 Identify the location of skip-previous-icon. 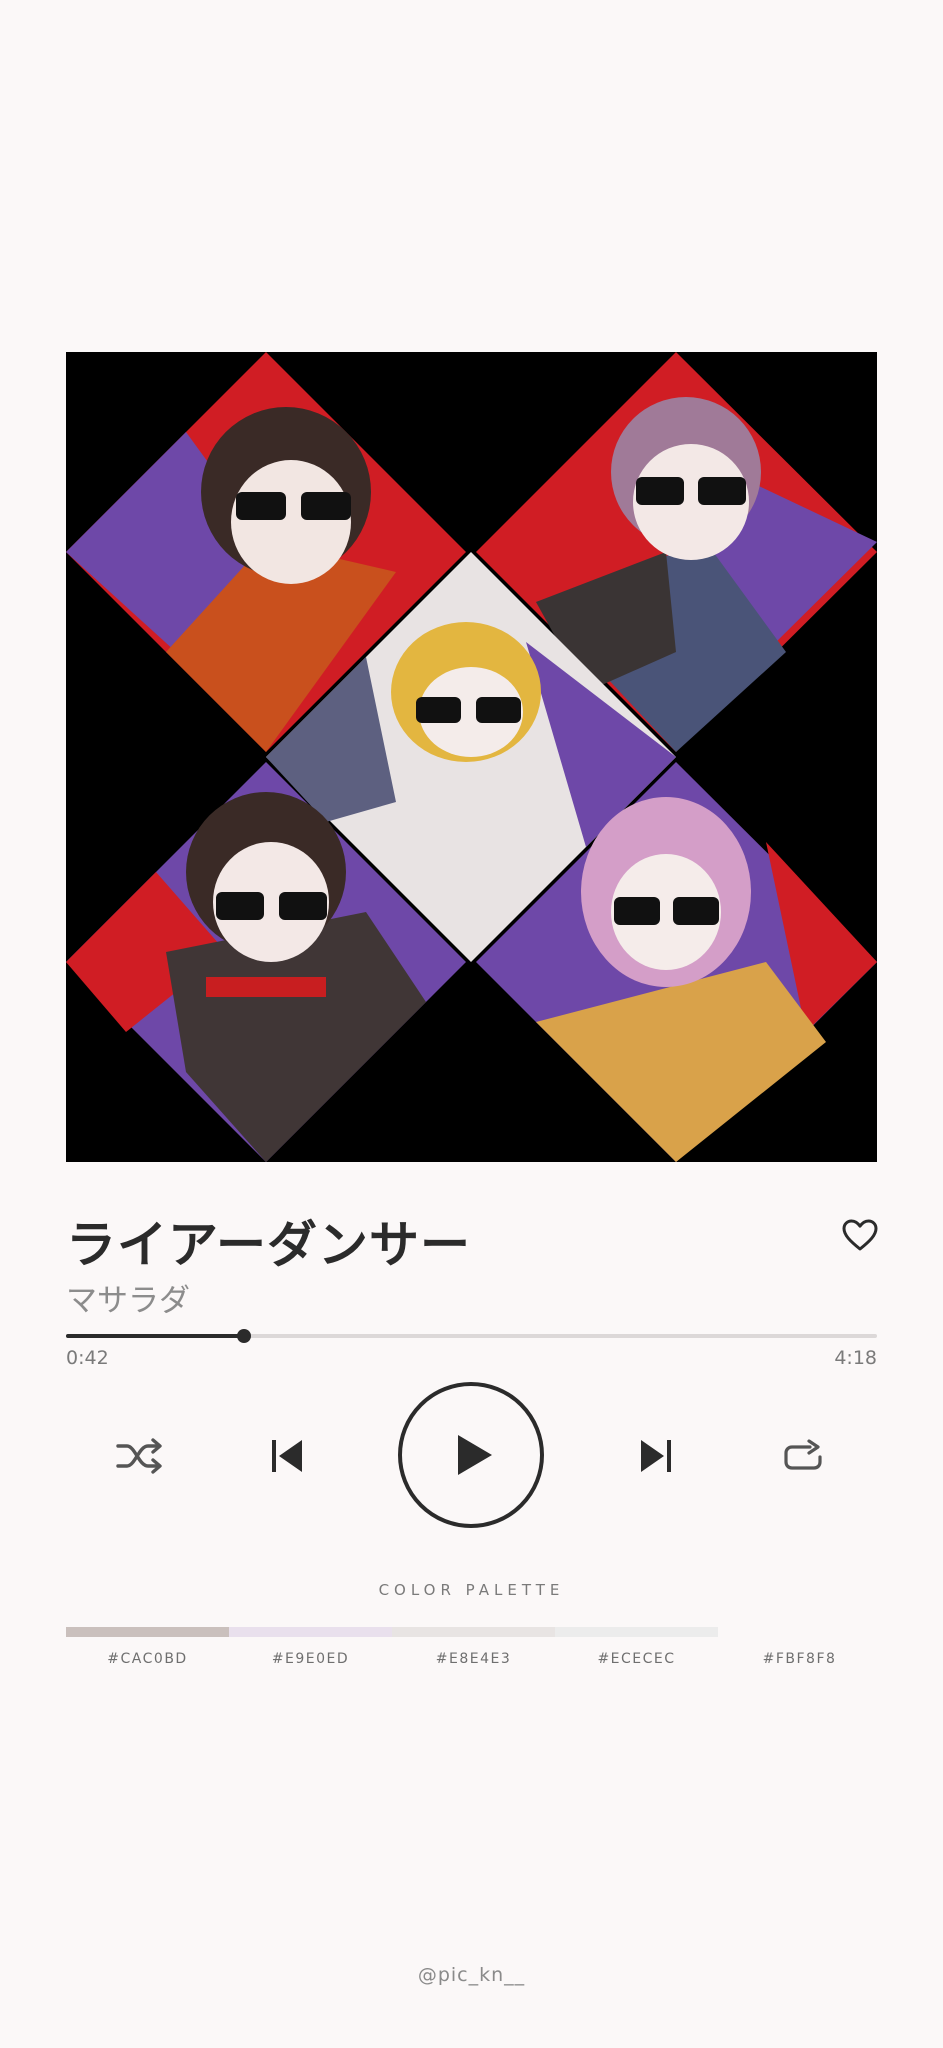
(287, 1456).